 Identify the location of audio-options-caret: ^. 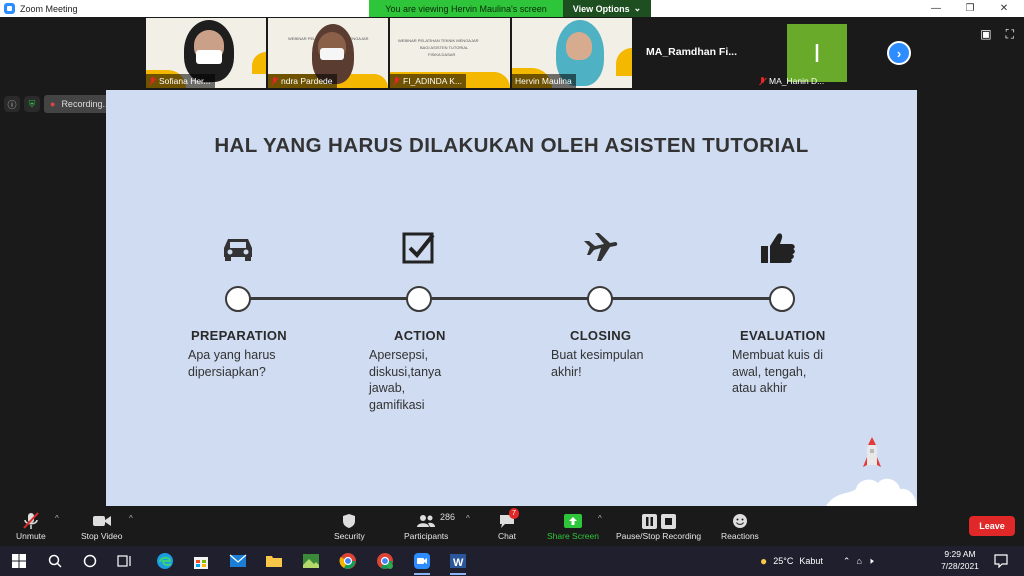
(57, 518).